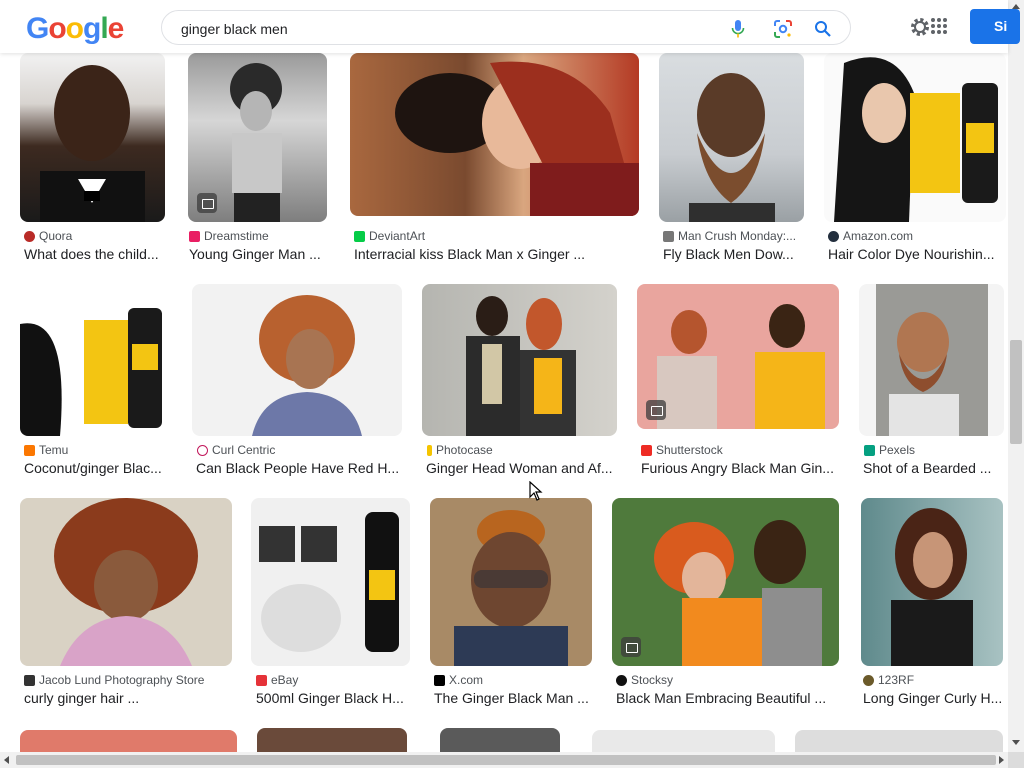 The image size is (1024, 768). I want to click on search-icon, so click(823, 29).